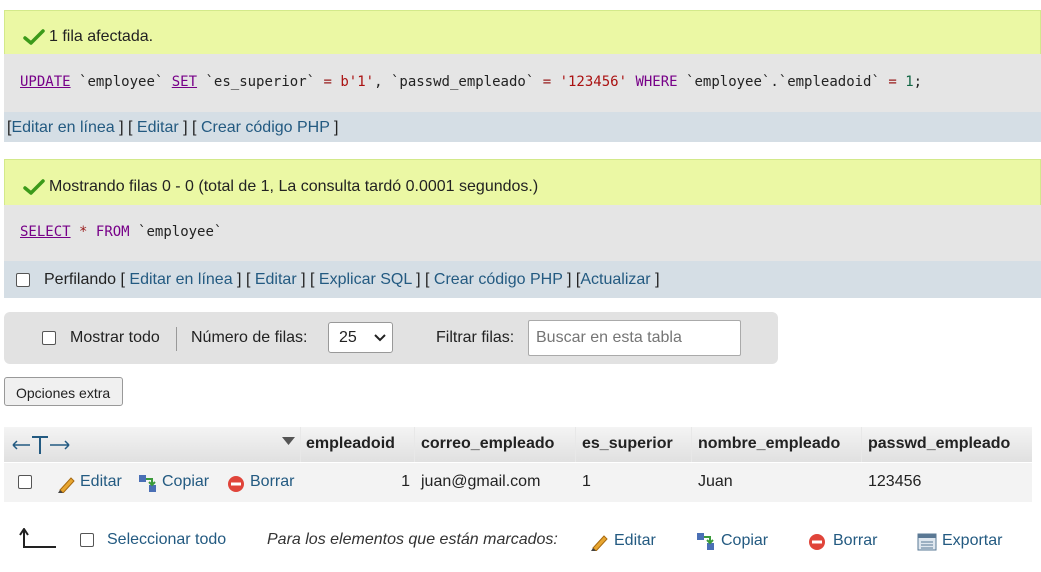 The image size is (1041, 572). I want to click on sql-keyword: UPDATE, so click(45, 82).